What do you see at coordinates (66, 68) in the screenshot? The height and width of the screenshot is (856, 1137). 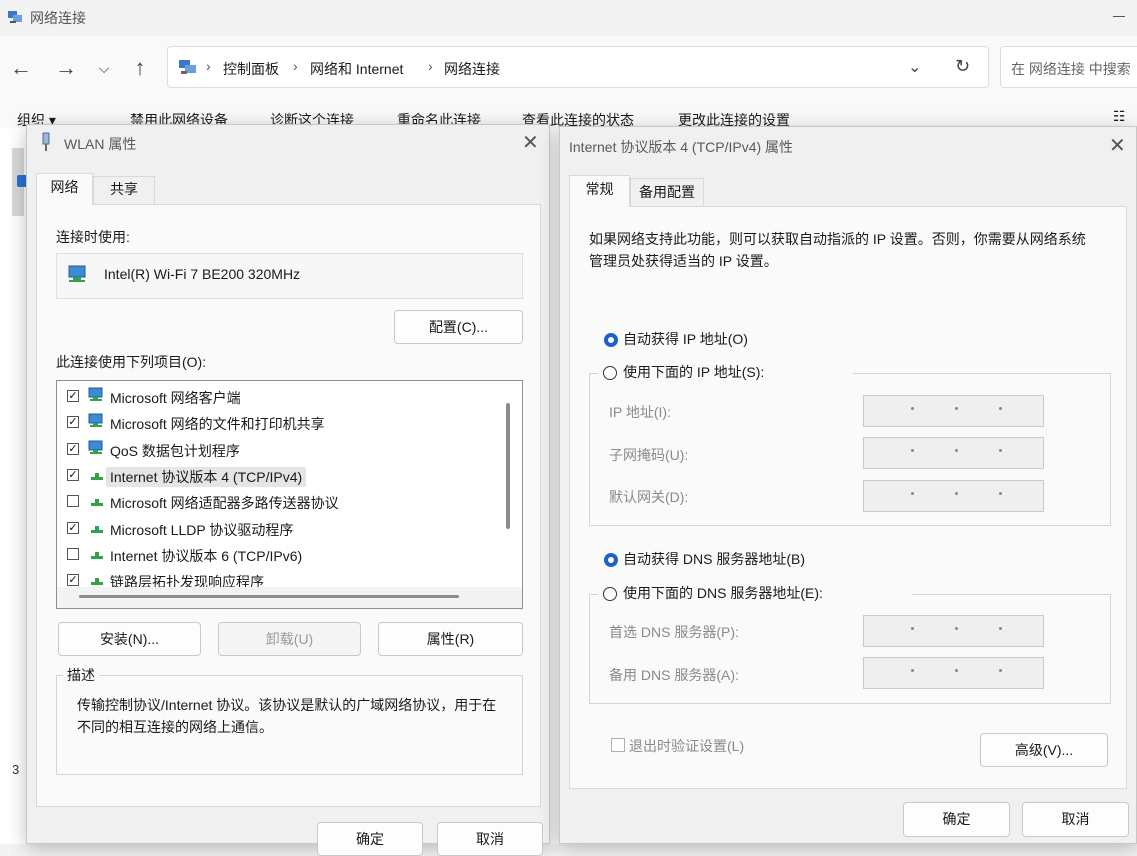 I see `forward-arrow-icon: →` at bounding box center [66, 68].